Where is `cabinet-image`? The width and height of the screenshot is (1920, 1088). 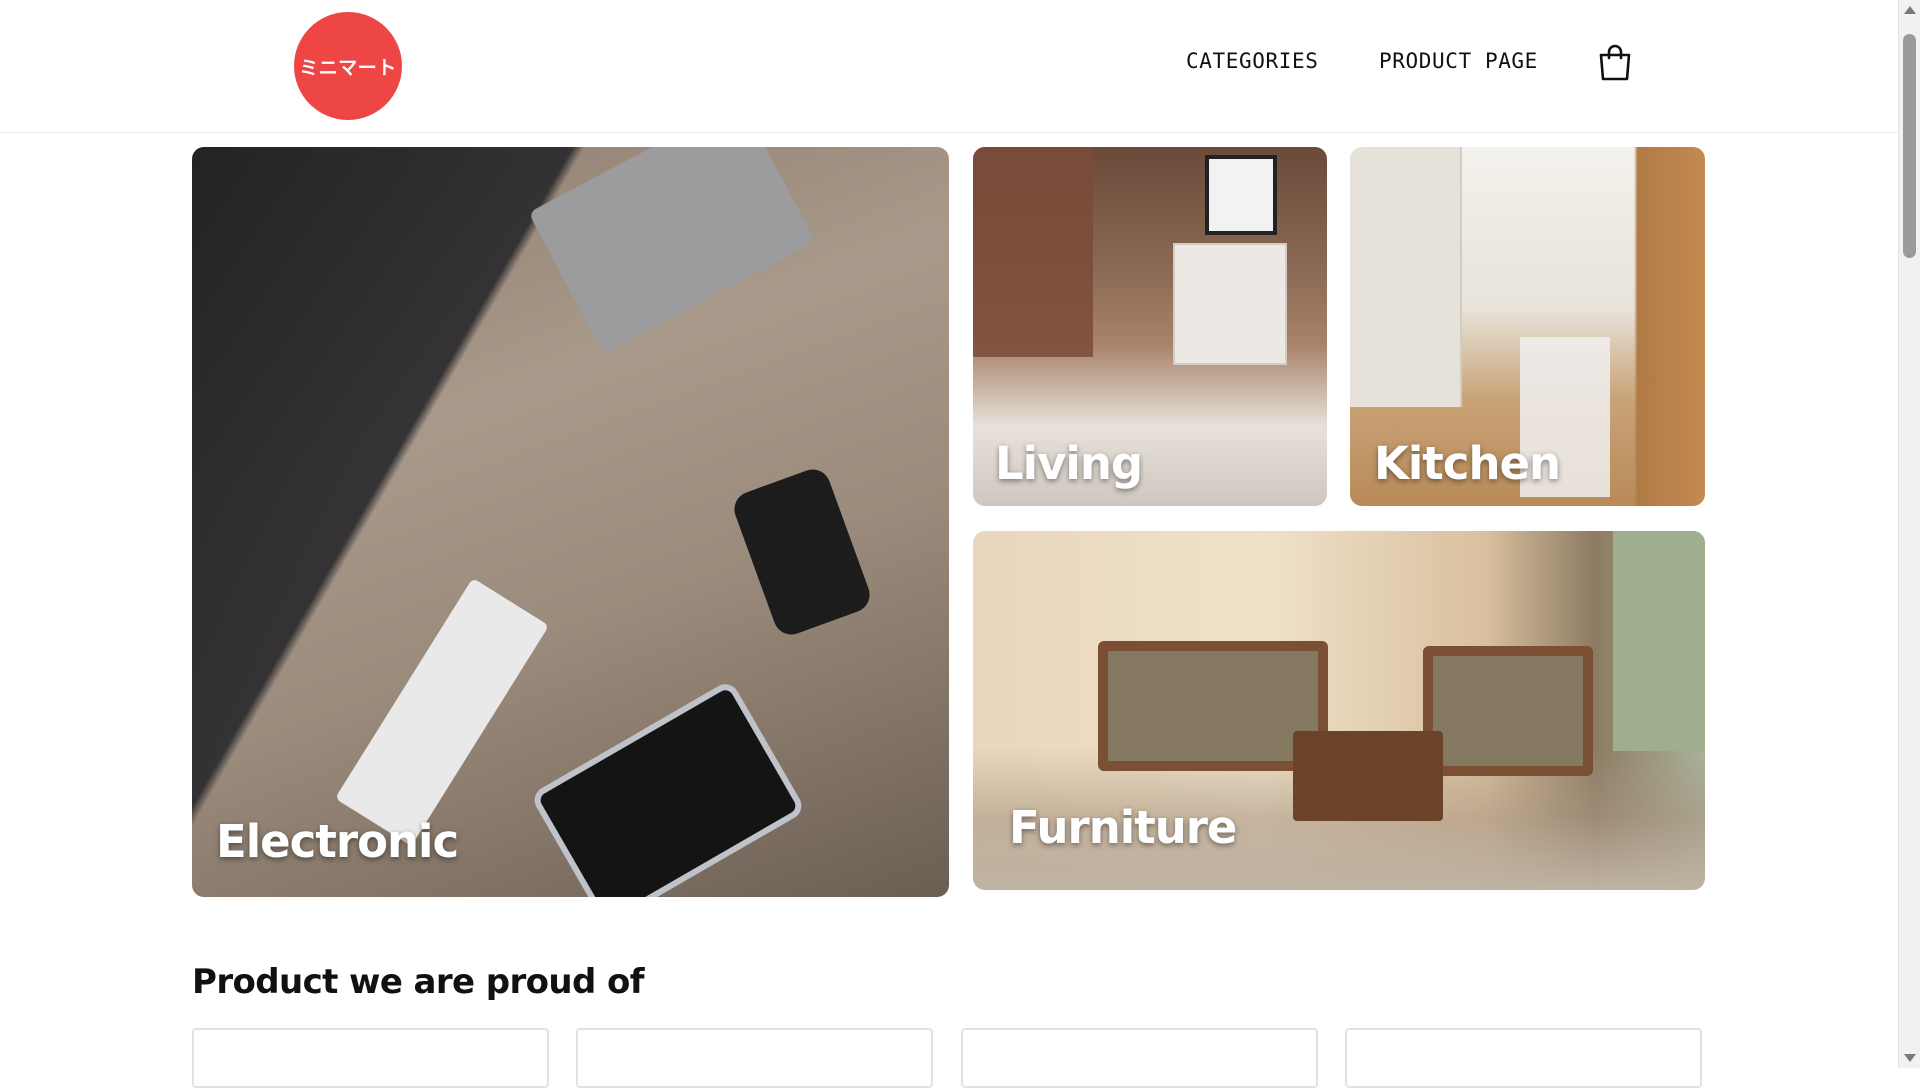
cabinet-image is located at coordinates (1406, 277).